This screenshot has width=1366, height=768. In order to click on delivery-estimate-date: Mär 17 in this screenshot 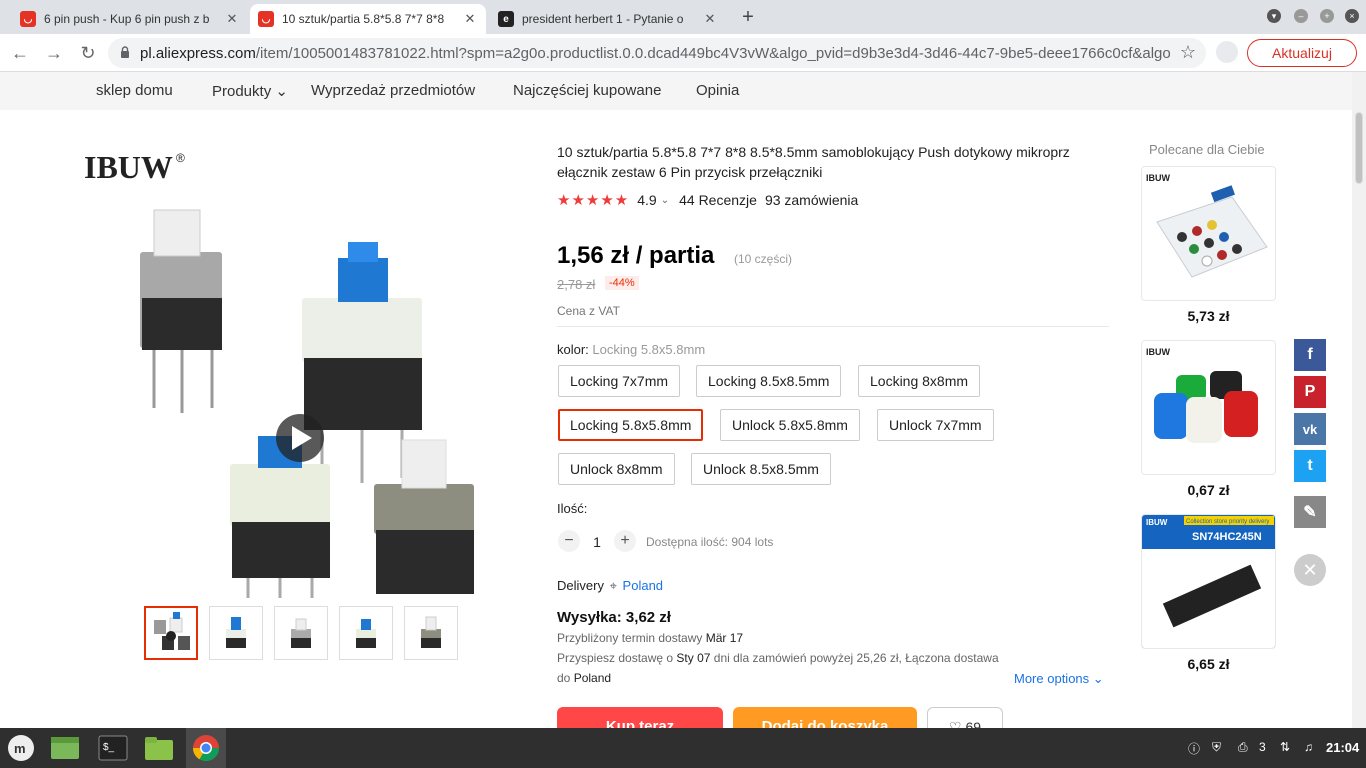, I will do `click(724, 638)`.